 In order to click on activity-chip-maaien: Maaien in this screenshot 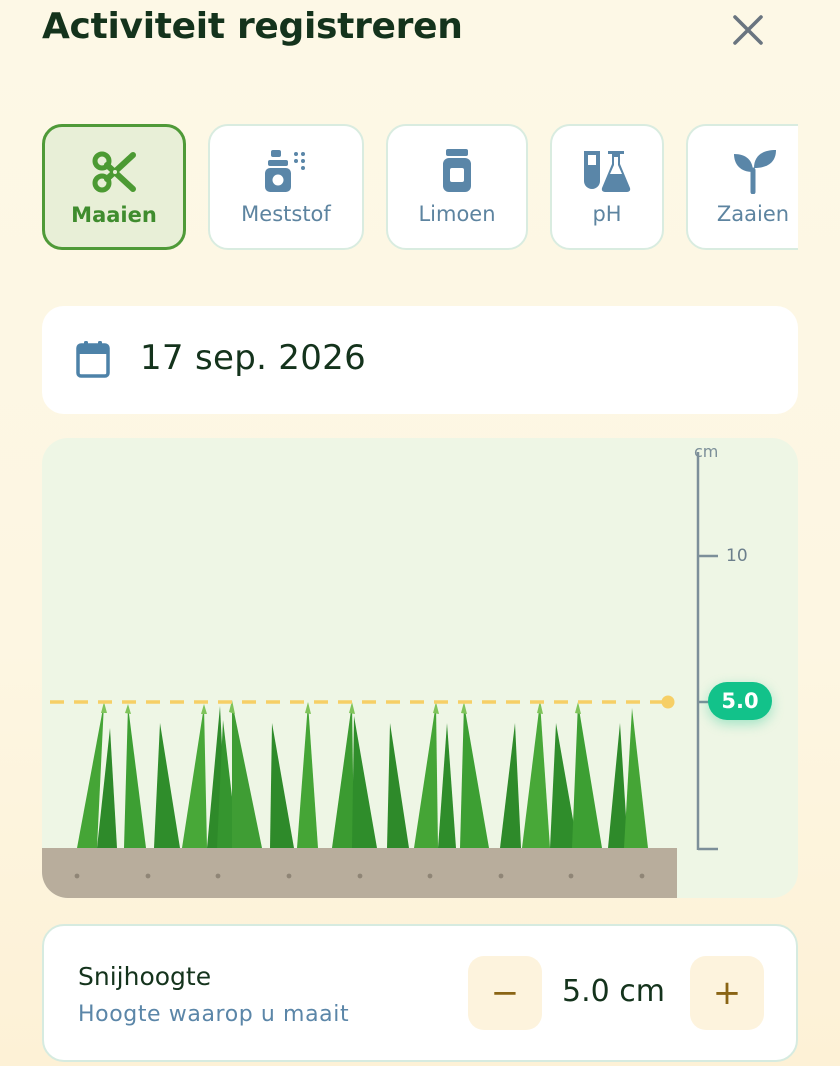, I will do `click(114, 187)`.